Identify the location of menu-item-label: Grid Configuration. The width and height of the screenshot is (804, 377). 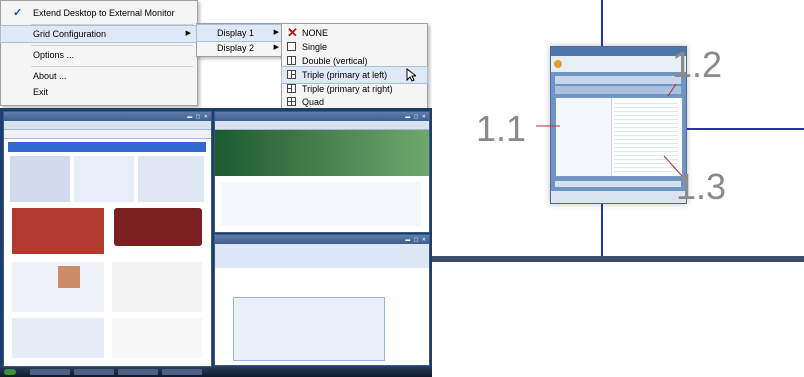
(70, 34).